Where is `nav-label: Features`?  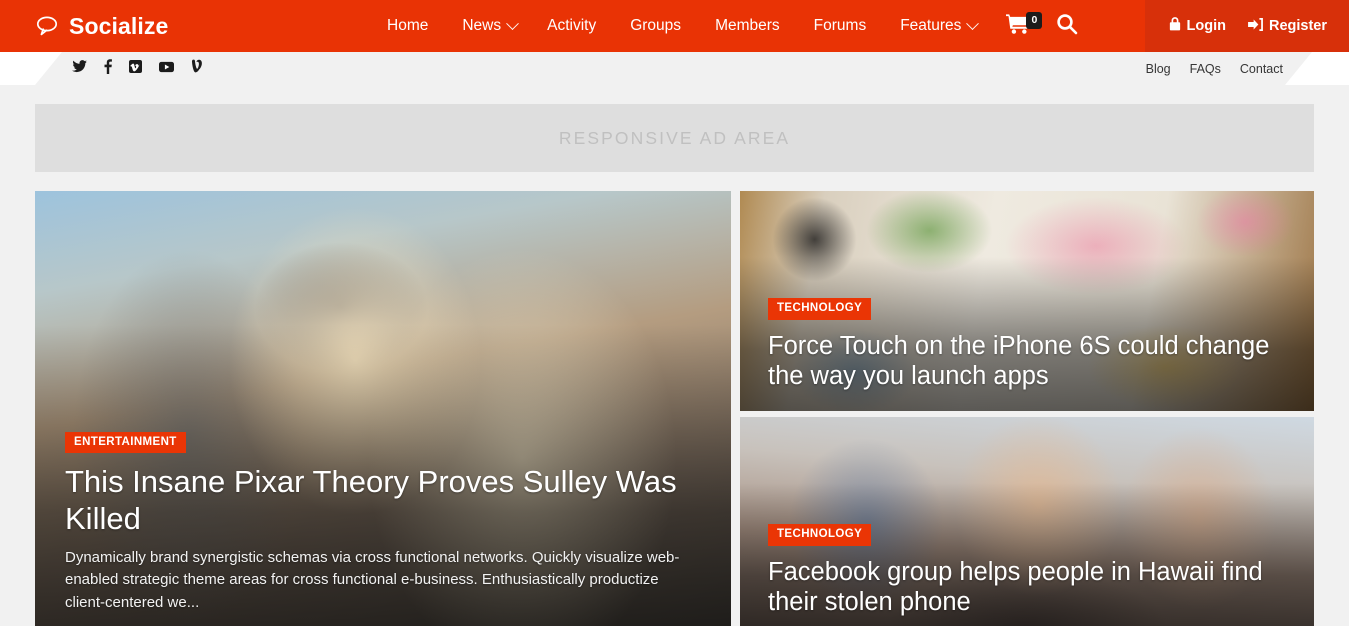
nav-label: Features is located at coordinates (931, 25).